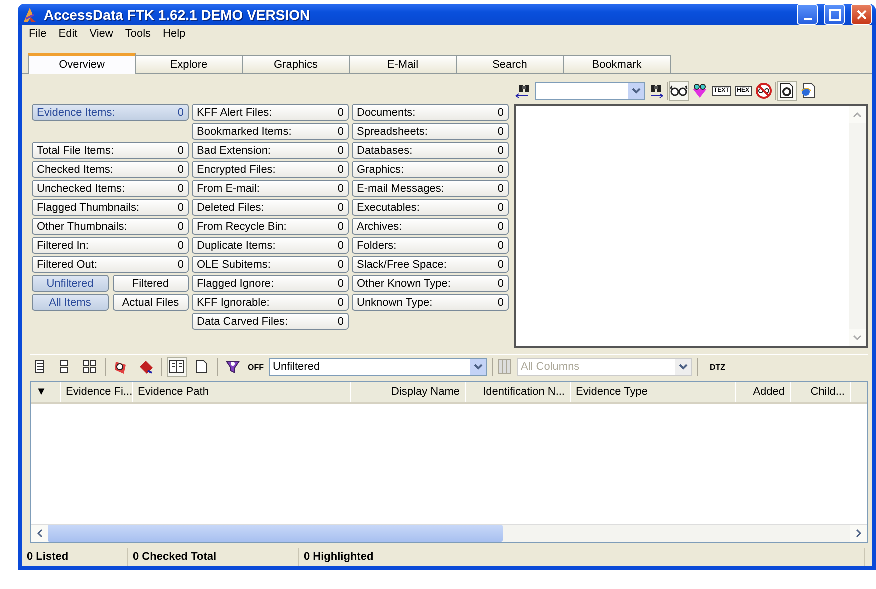 This screenshot has height=589, width=876. I want to click on counter-button: Bad Extension: 0, so click(270, 150).